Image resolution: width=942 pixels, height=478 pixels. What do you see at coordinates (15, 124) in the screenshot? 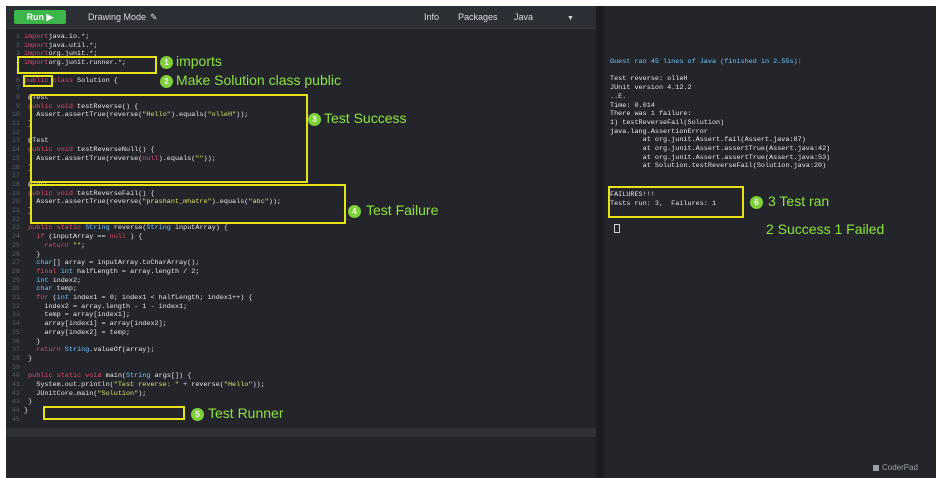
I see `line-number: 11` at bounding box center [15, 124].